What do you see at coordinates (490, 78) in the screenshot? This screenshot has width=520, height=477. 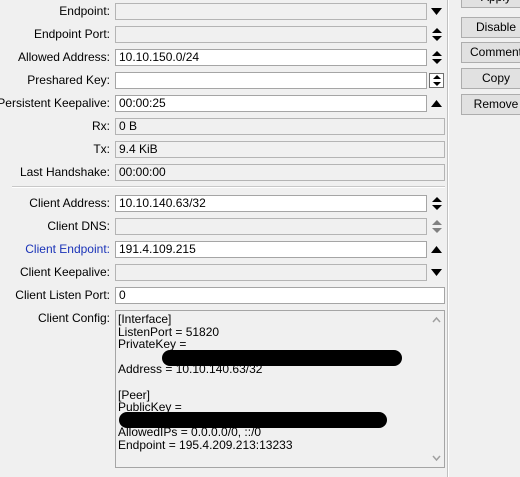 I see `copy-button: Copy` at bounding box center [490, 78].